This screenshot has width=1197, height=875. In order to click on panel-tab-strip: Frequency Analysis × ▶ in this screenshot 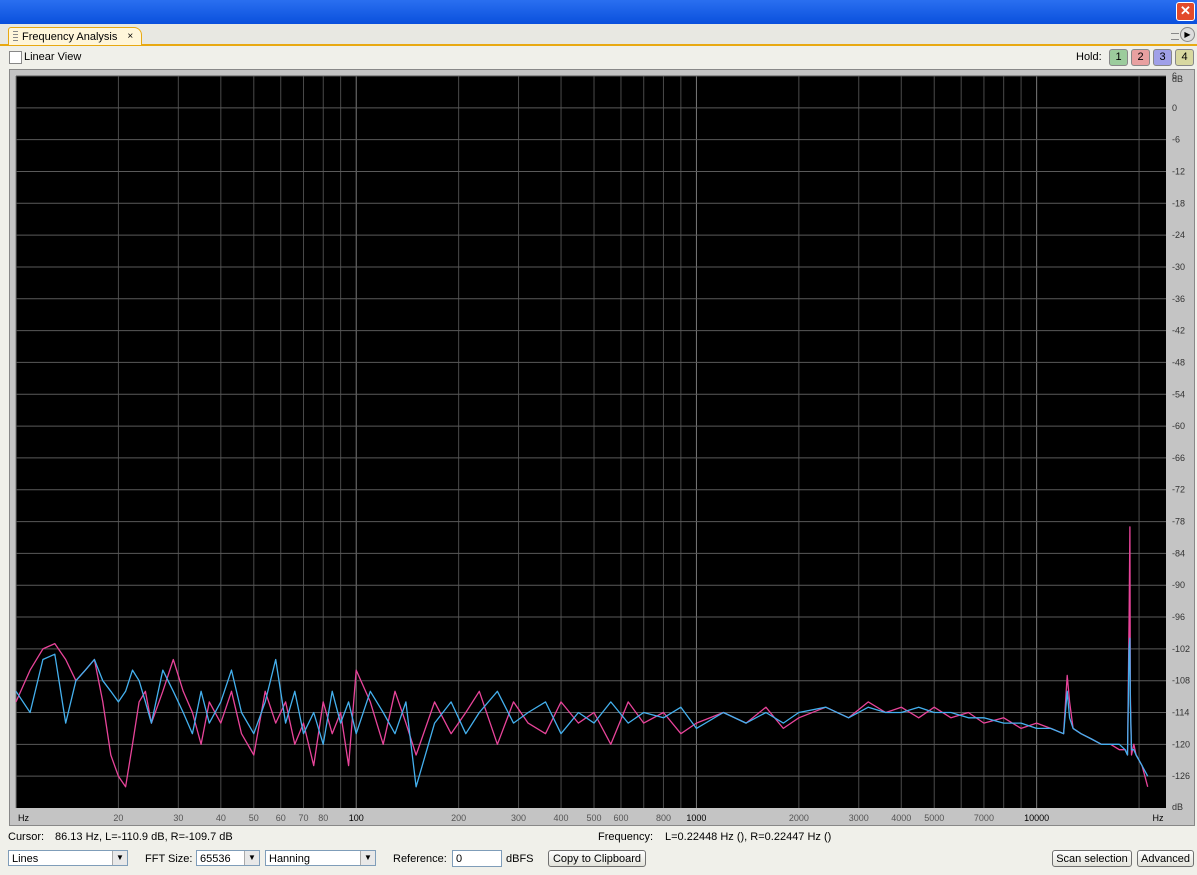, I will do `click(598, 35)`.